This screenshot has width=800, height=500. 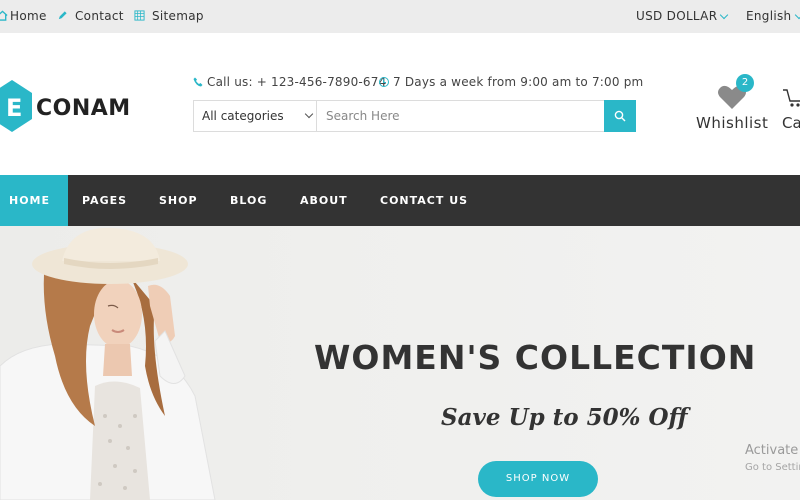 What do you see at coordinates (768, 16) in the screenshot?
I see `language-selector: English` at bounding box center [768, 16].